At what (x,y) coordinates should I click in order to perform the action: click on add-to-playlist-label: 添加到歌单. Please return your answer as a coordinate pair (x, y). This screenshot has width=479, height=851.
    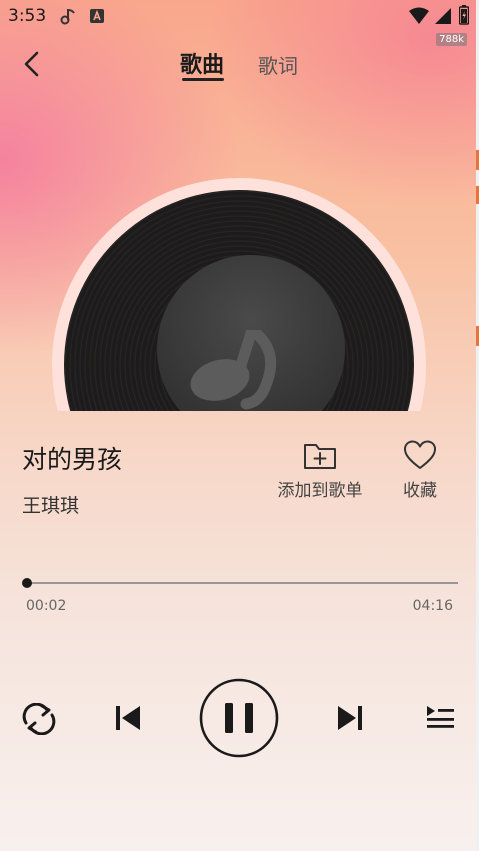
    Looking at the image, I should click on (320, 491).